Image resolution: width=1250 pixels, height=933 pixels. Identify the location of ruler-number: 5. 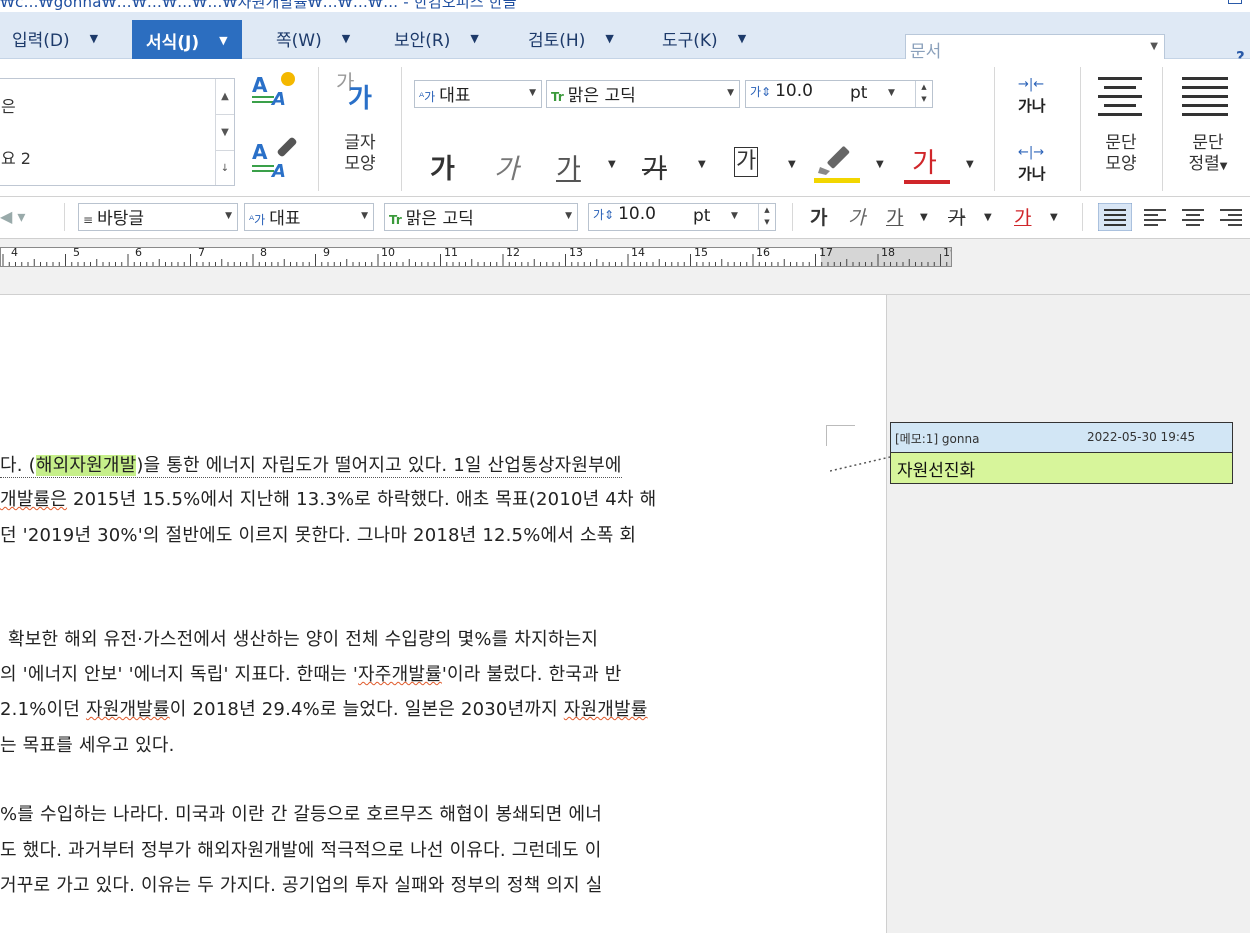
(76, 253).